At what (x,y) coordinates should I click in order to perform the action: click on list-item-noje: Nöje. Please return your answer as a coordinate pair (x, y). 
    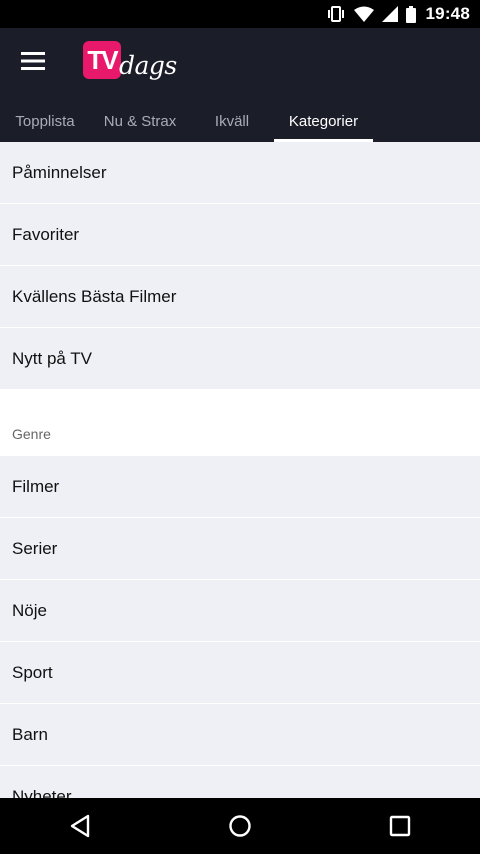
    Looking at the image, I should click on (240, 611).